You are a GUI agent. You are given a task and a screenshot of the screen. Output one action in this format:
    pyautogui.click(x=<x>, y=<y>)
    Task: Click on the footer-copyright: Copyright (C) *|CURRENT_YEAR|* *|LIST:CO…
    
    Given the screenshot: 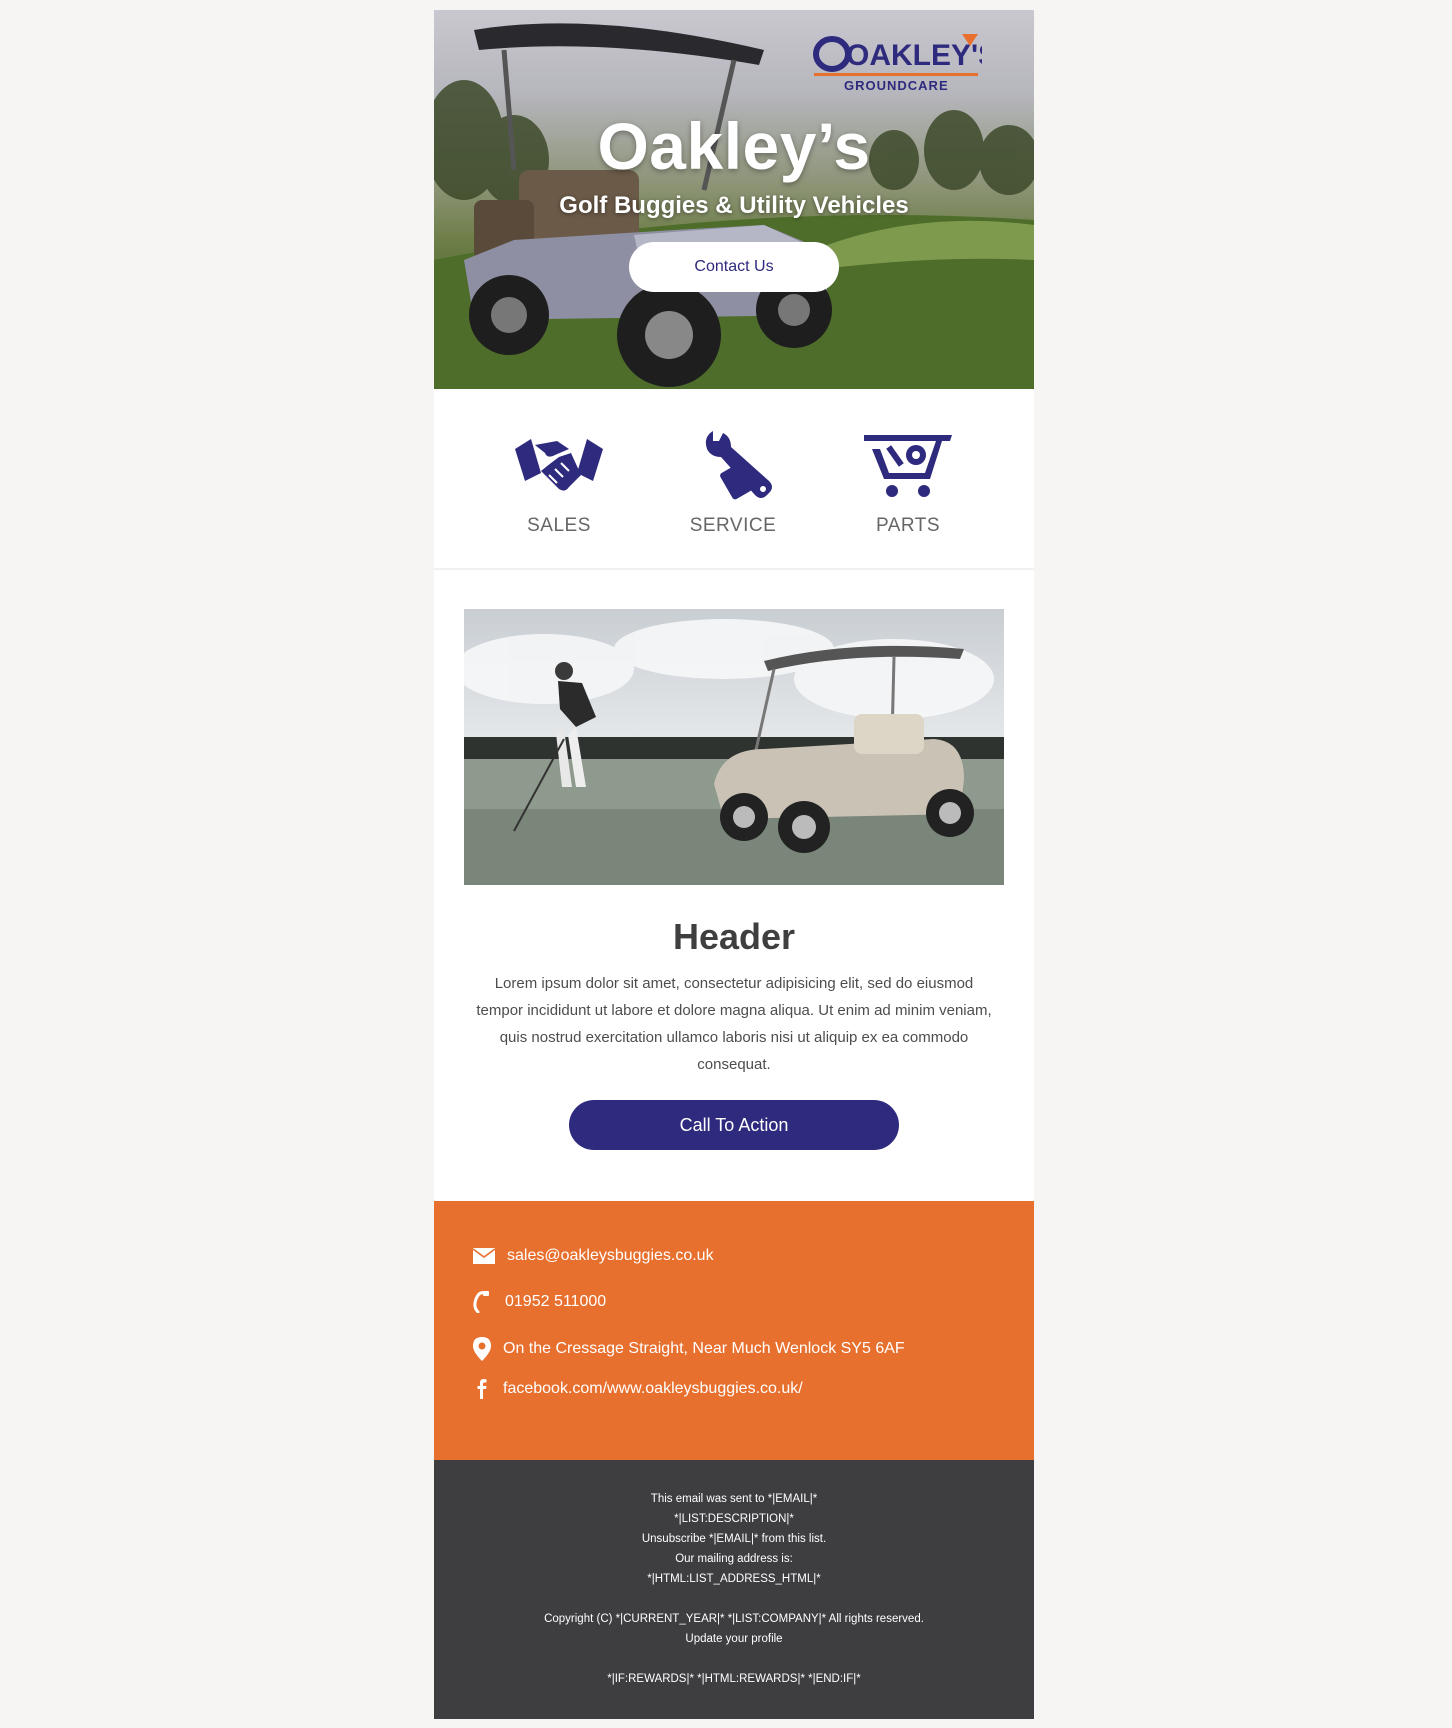 What is the action you would take?
    pyautogui.click(x=734, y=1619)
    